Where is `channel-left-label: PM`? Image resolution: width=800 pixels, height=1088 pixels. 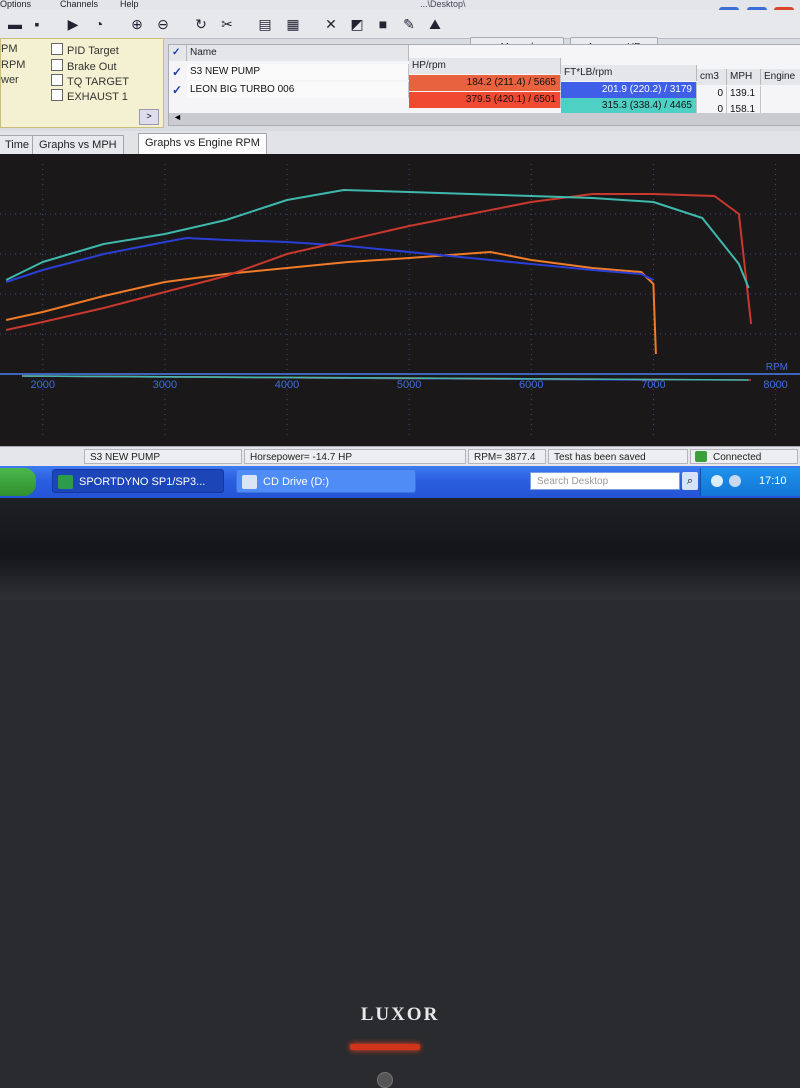 channel-left-label: PM is located at coordinates (9, 49).